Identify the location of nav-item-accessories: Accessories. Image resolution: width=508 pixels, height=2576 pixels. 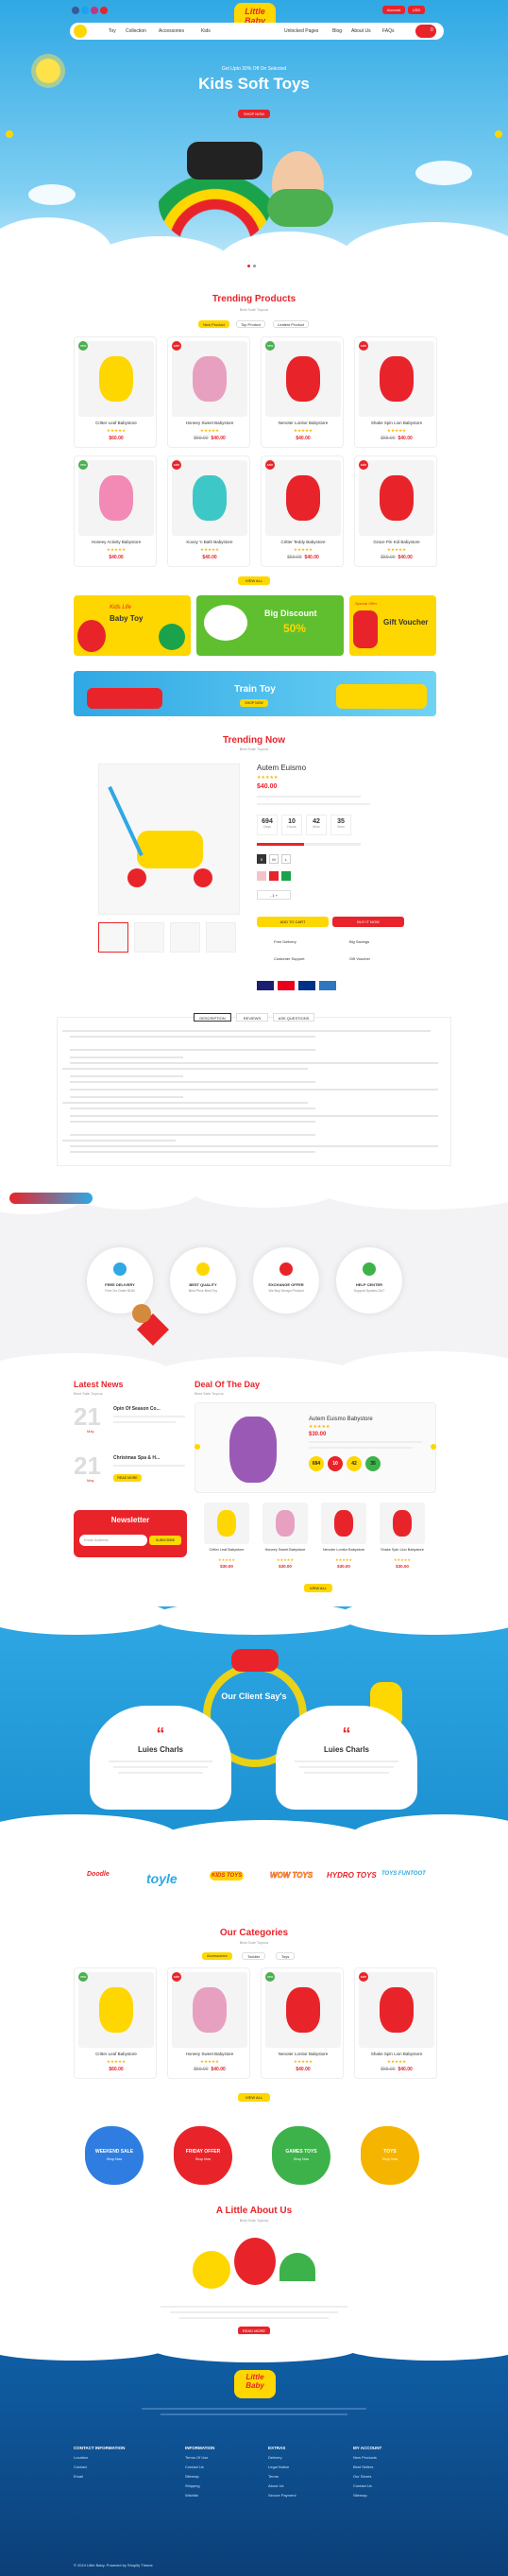
(171, 31).